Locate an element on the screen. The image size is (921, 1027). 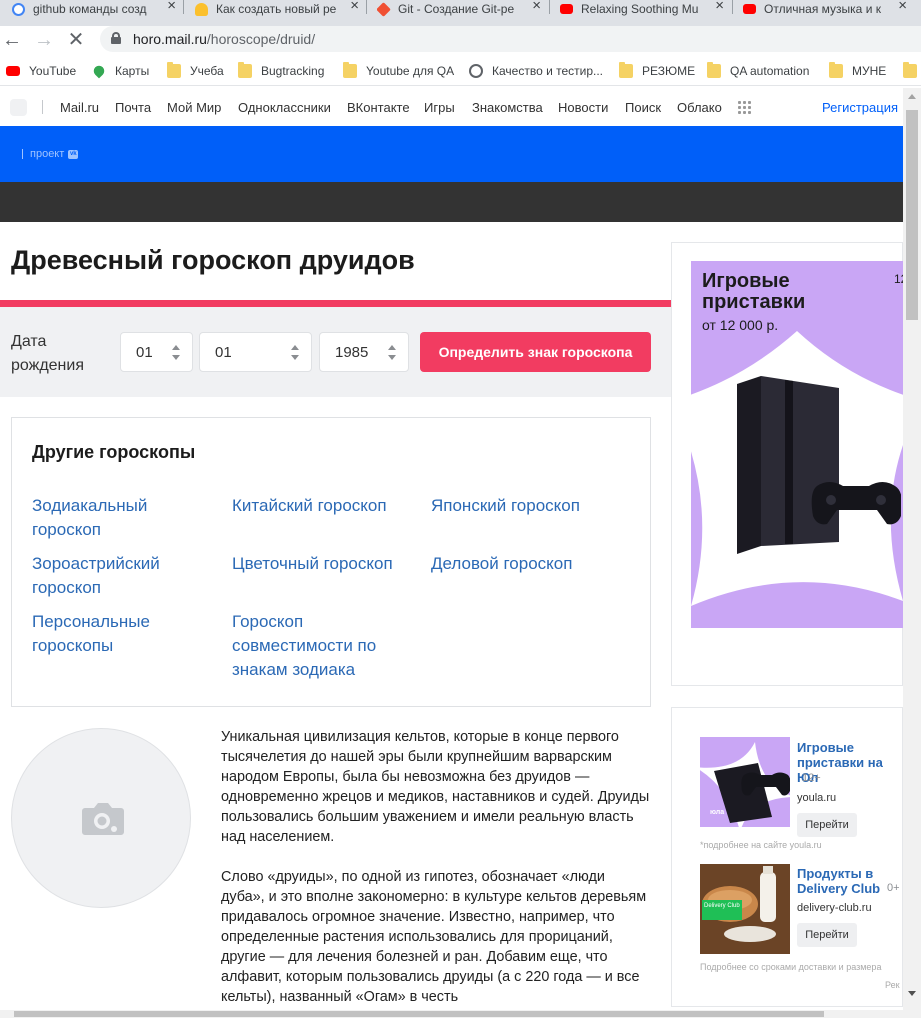
url-path: /horoscope/druid/ is located at coordinates (261, 39).